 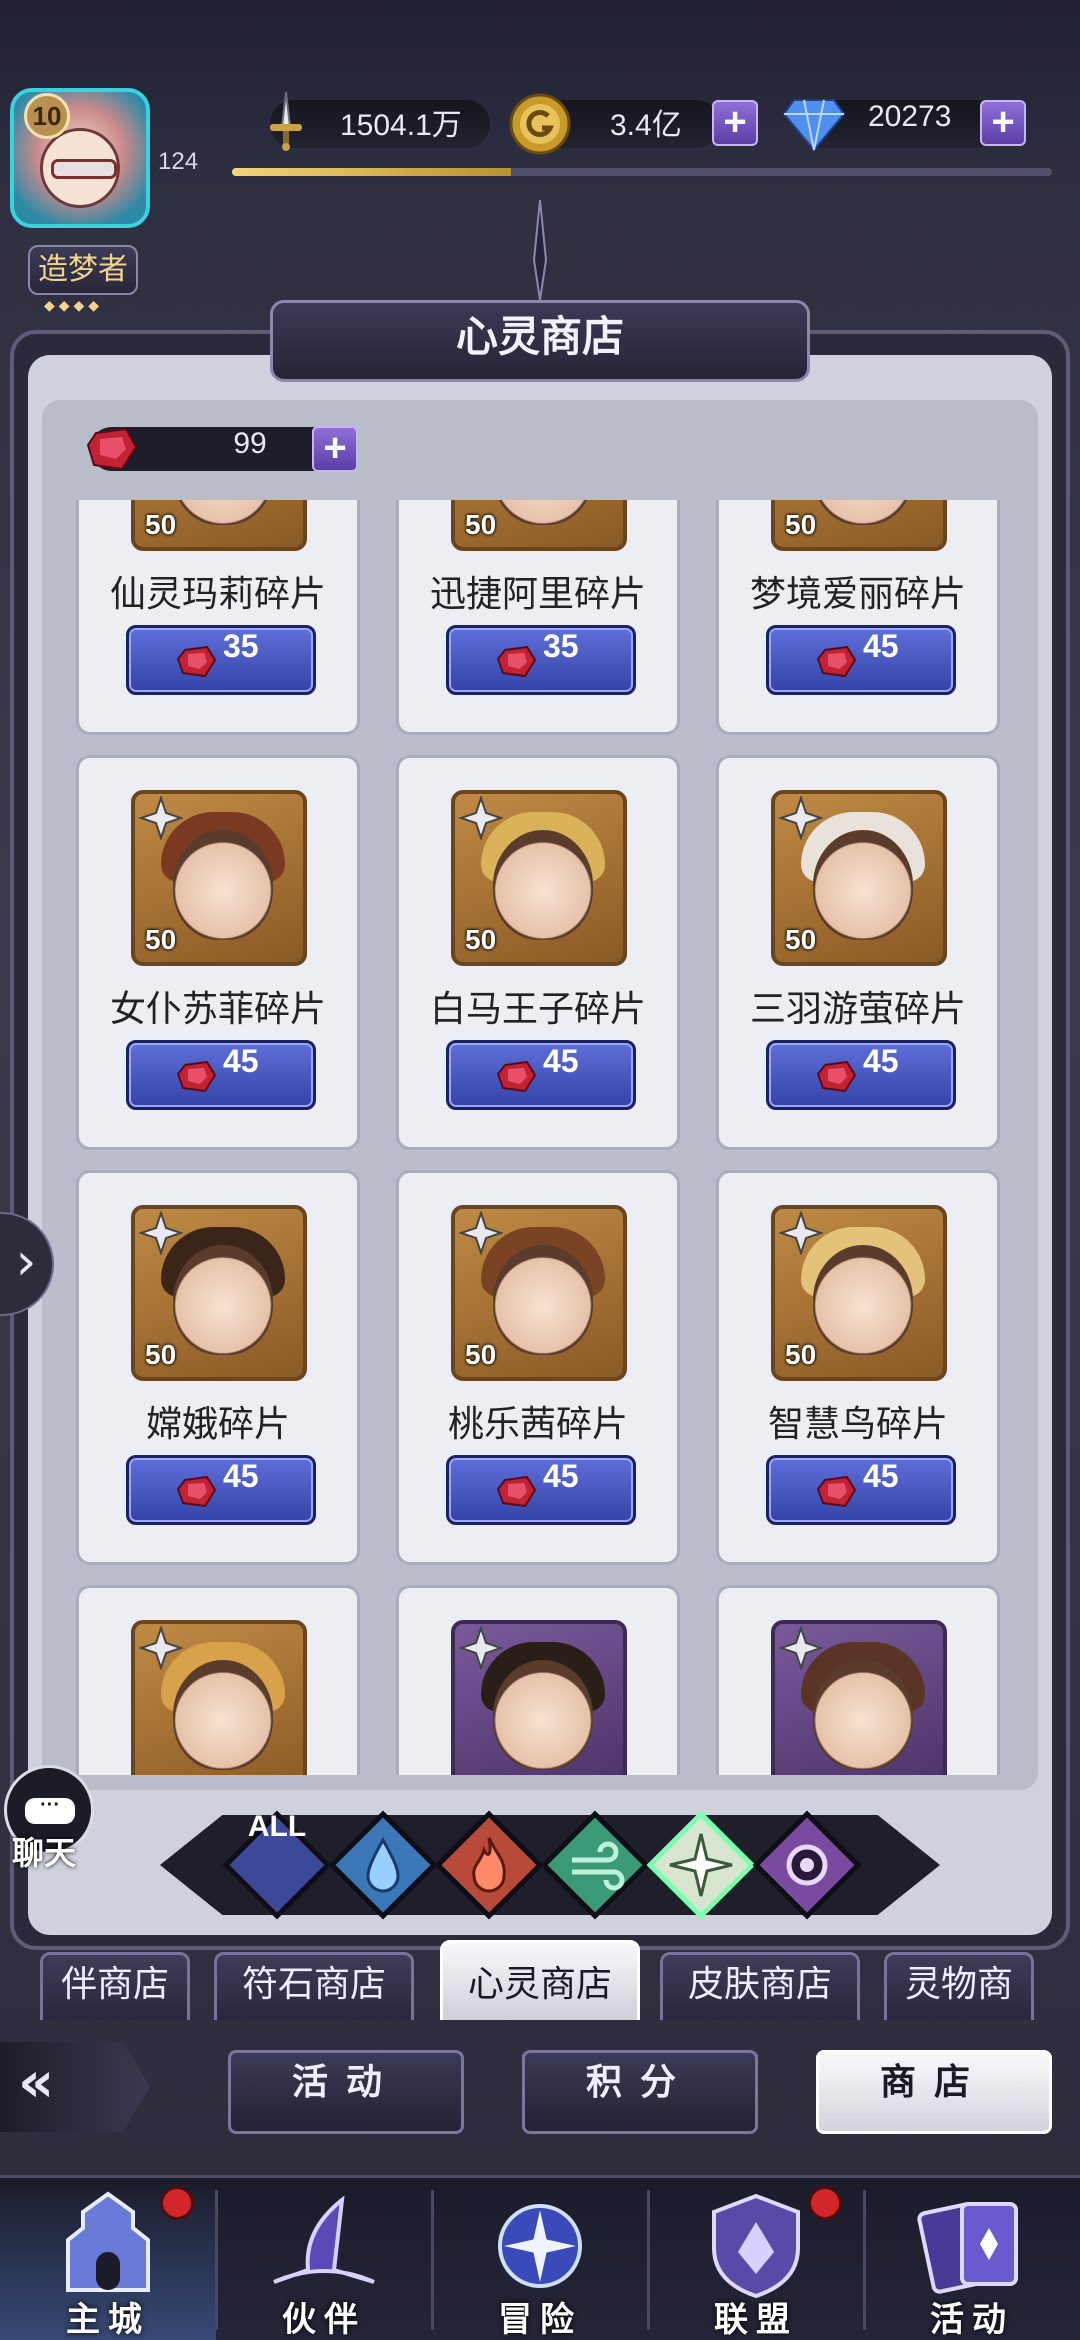 I want to click on shop-item-card: 50 仙灵玛莉碎片 35, so click(x=218, y=617).